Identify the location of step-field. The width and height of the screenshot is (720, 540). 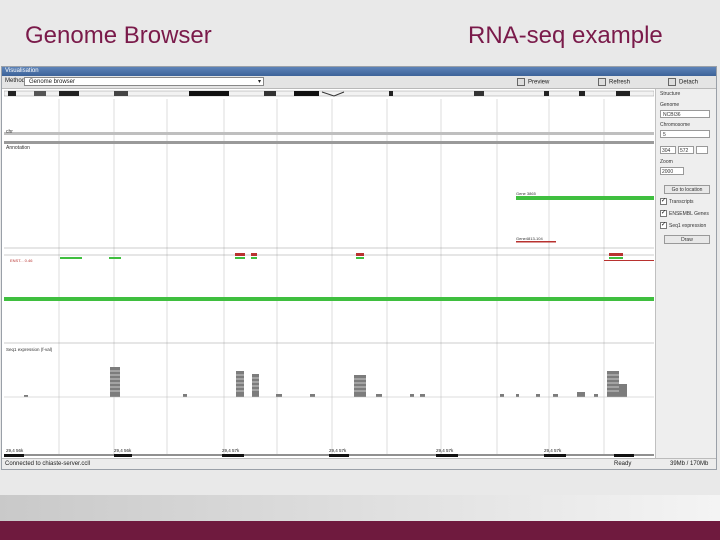
(702, 150).